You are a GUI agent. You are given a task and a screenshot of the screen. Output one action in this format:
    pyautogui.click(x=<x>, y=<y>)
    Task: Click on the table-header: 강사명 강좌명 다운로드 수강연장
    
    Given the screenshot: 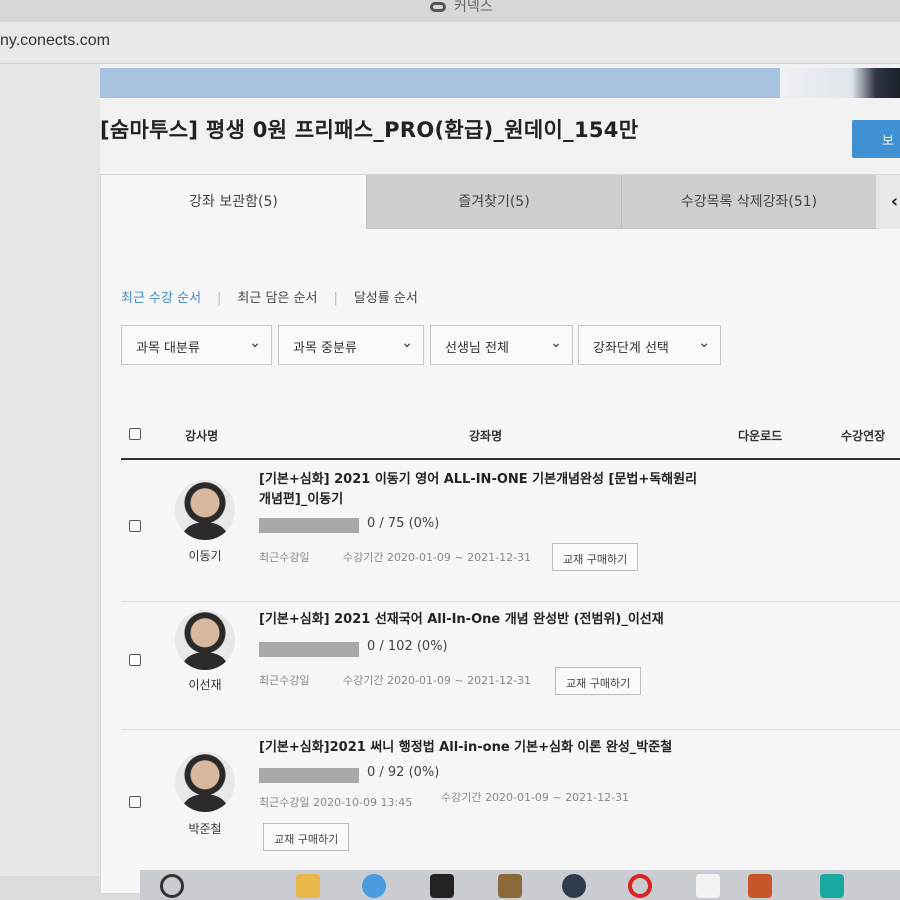 What is the action you would take?
    pyautogui.click(x=510, y=435)
    